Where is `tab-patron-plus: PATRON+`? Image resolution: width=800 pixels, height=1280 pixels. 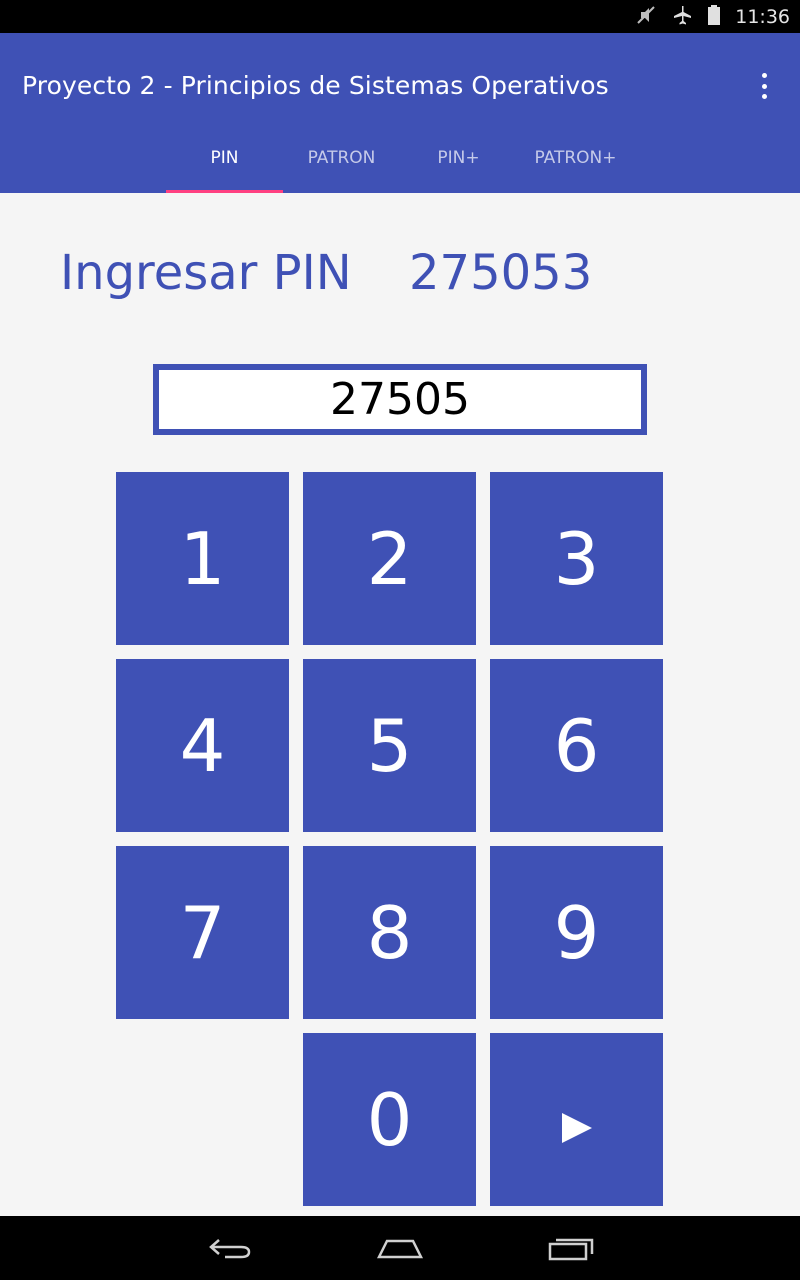
tab-patron-plus: PATRON+ is located at coordinates (575, 158).